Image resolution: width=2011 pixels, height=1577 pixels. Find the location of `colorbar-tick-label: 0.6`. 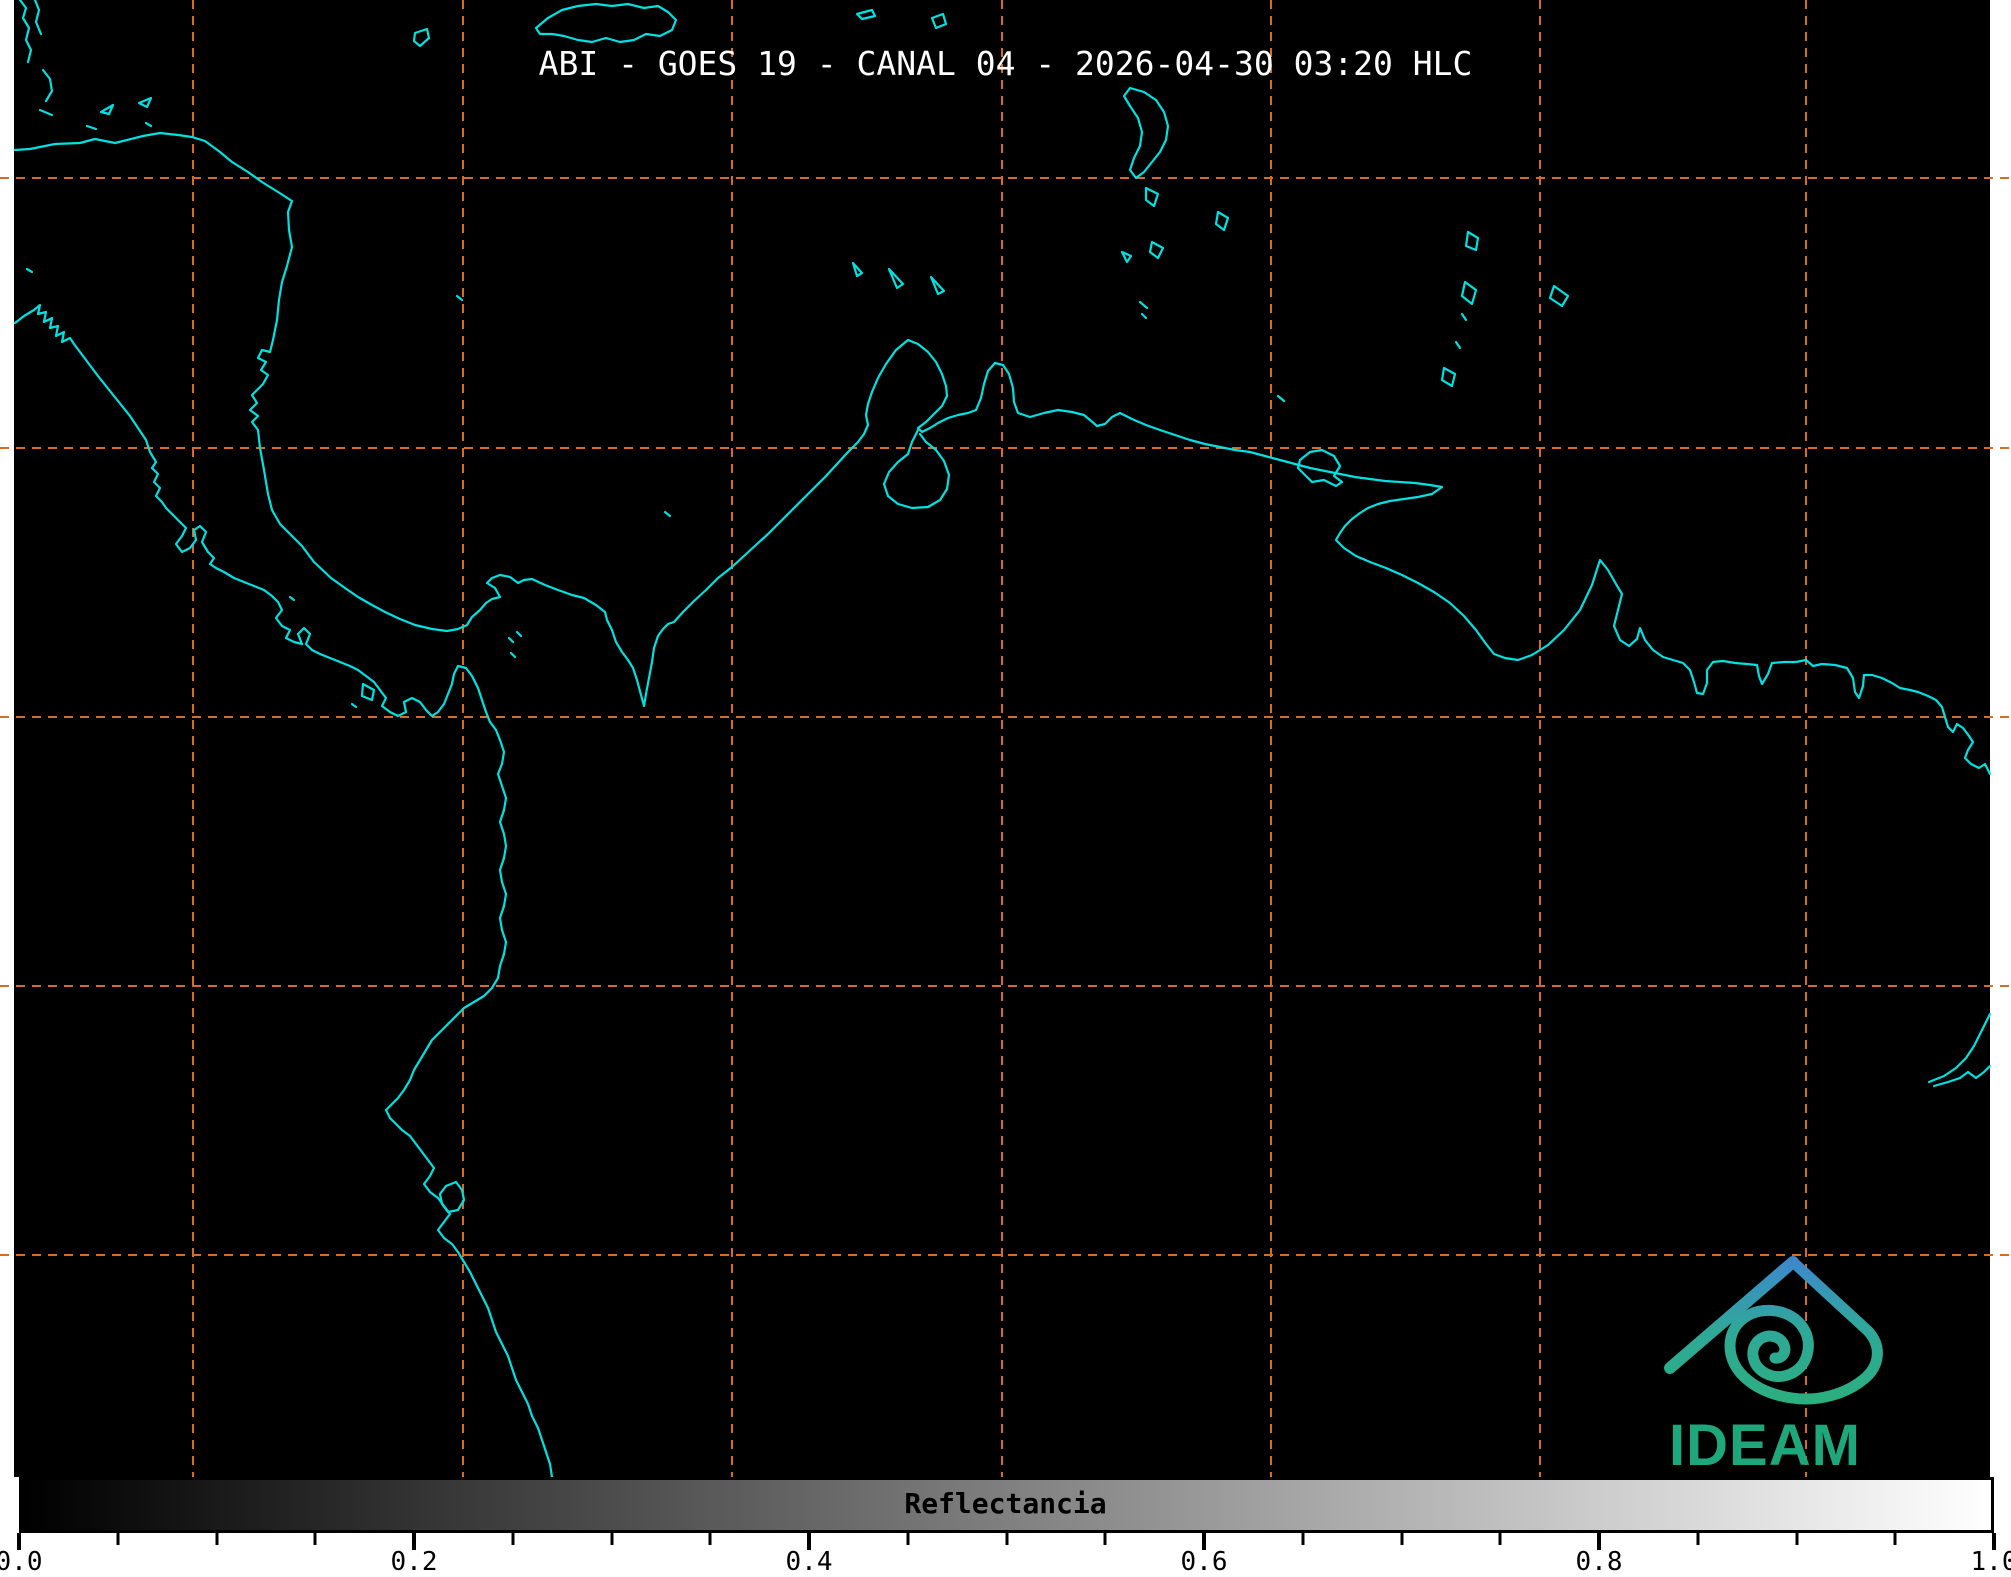

colorbar-tick-label: 0.6 is located at coordinates (1204, 1562).